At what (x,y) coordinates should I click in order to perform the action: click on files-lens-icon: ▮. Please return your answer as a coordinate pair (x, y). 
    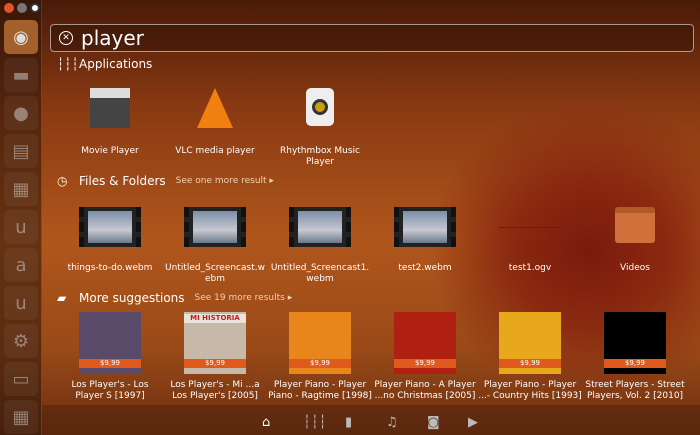
    Looking at the image, I should click on (348, 422).